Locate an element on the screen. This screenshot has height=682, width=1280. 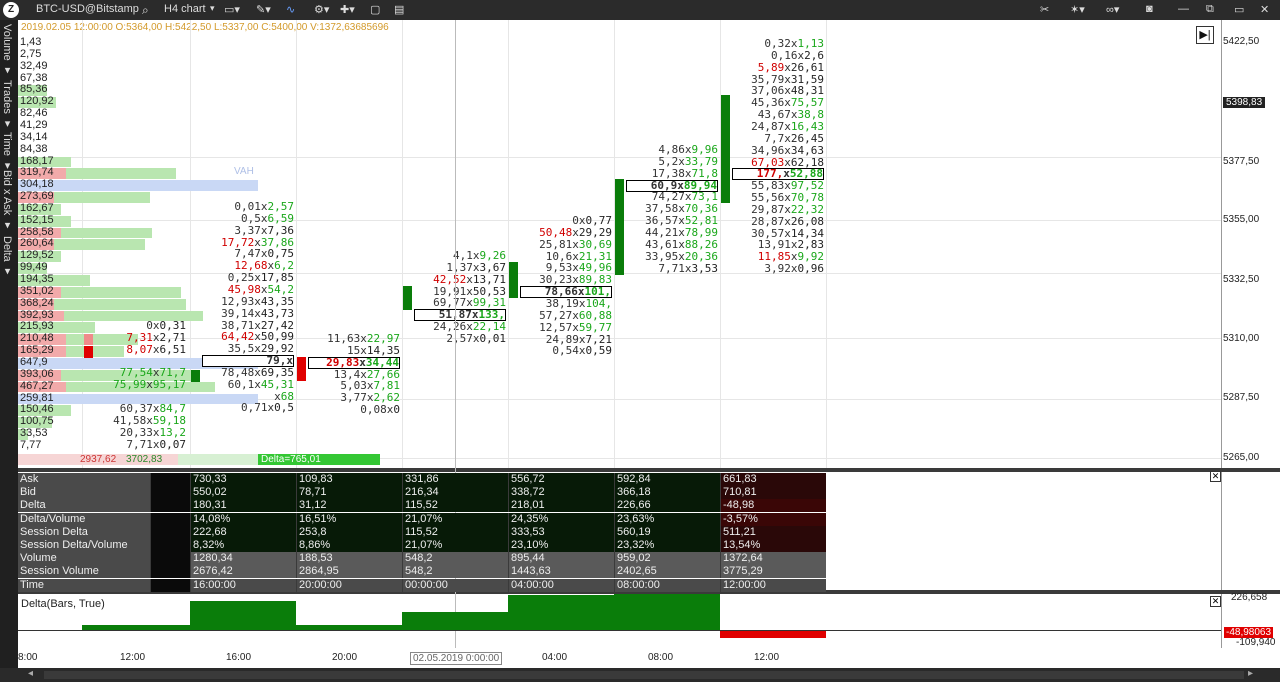
stats-cell: 21,07% is located at coordinates (455, 545).